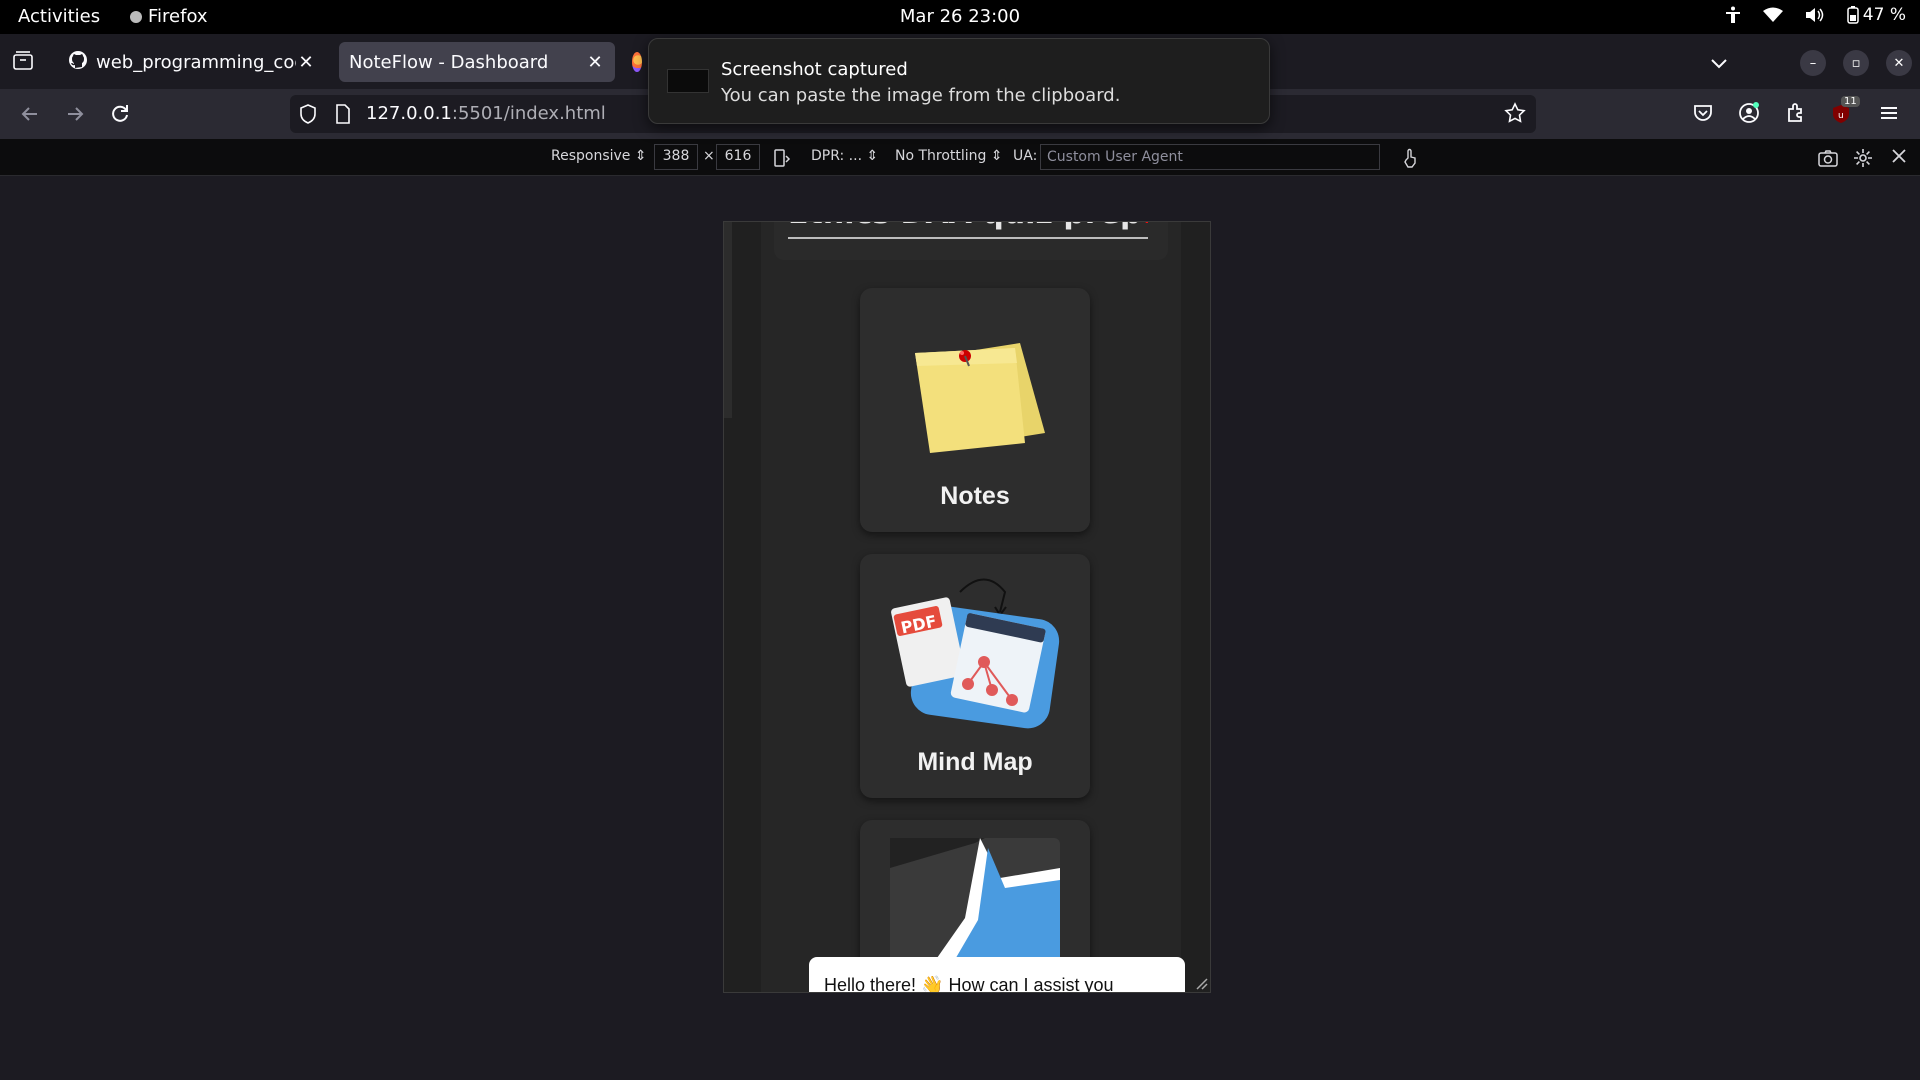 This screenshot has height=1080, width=1920. What do you see at coordinates (30, 114) in the screenshot?
I see `back-icon` at bounding box center [30, 114].